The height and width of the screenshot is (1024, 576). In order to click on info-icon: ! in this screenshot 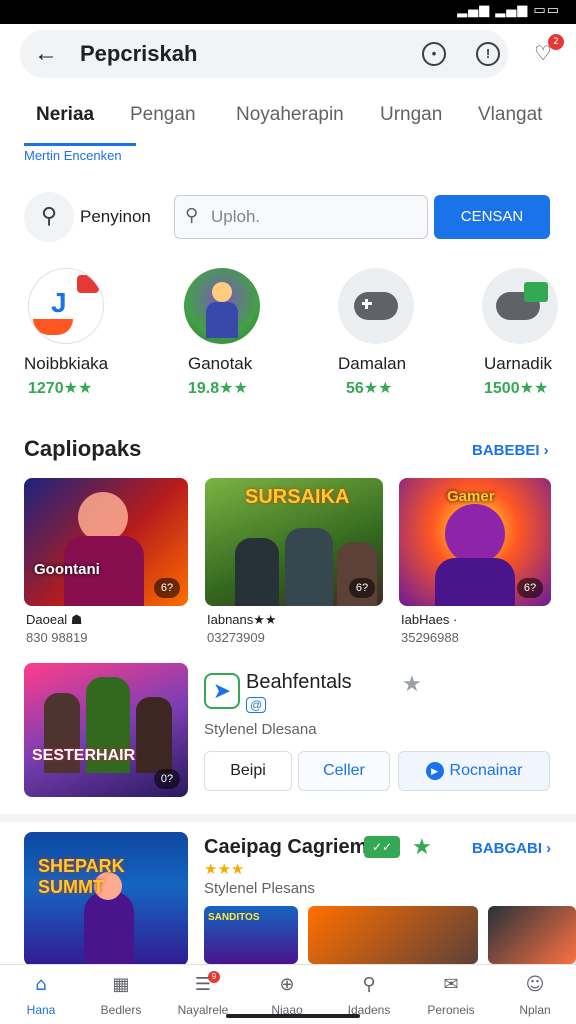, I will do `click(488, 54)`.